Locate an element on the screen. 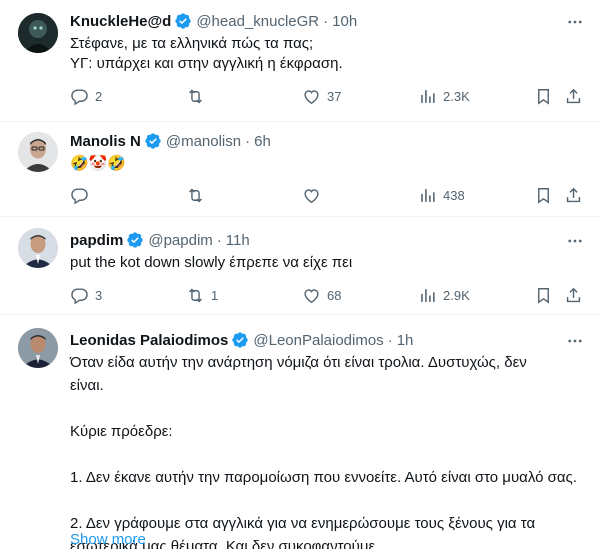 Image resolution: width=601 pixels, height=549 pixels. reply-button: 3 is located at coordinates (86, 295).